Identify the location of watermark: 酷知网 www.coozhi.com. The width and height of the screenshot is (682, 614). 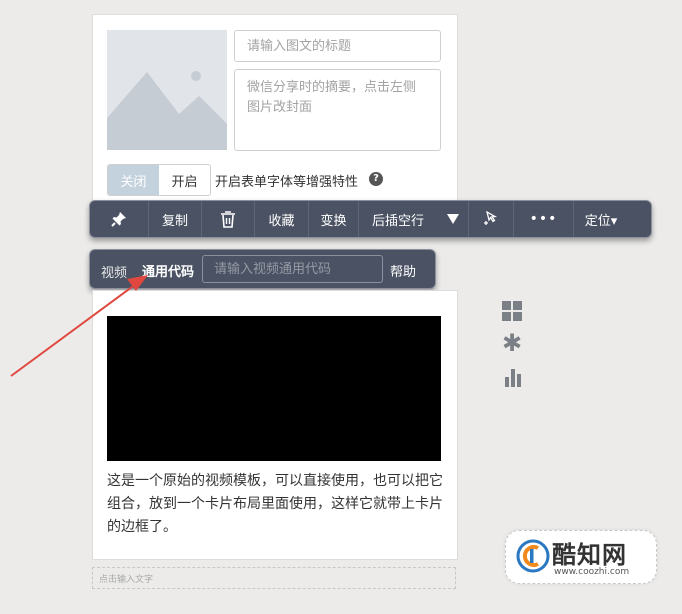
(581, 557).